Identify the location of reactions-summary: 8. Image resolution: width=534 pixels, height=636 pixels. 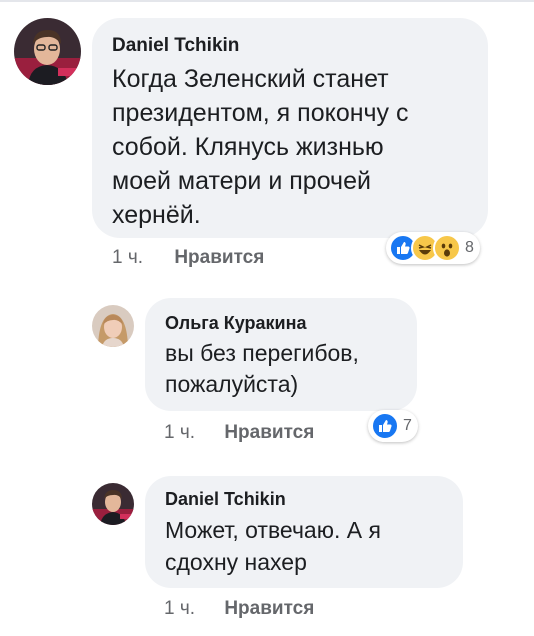
(433, 248).